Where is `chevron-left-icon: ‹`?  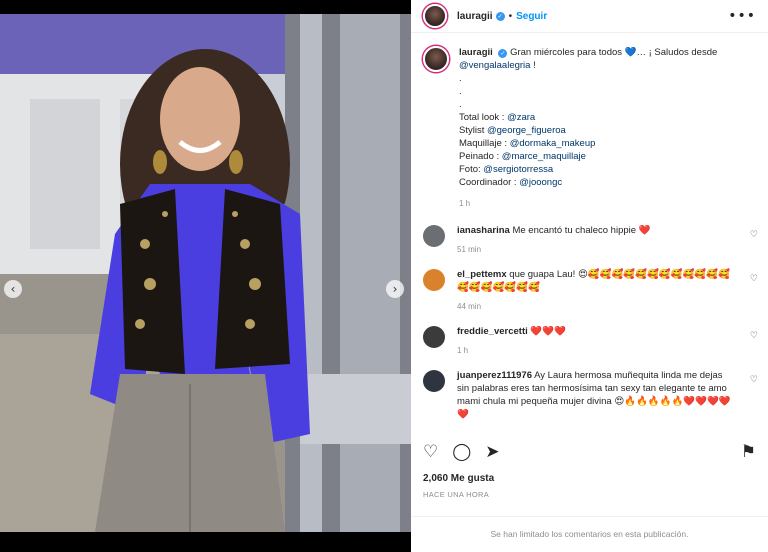 chevron-left-icon: ‹ is located at coordinates (13, 289).